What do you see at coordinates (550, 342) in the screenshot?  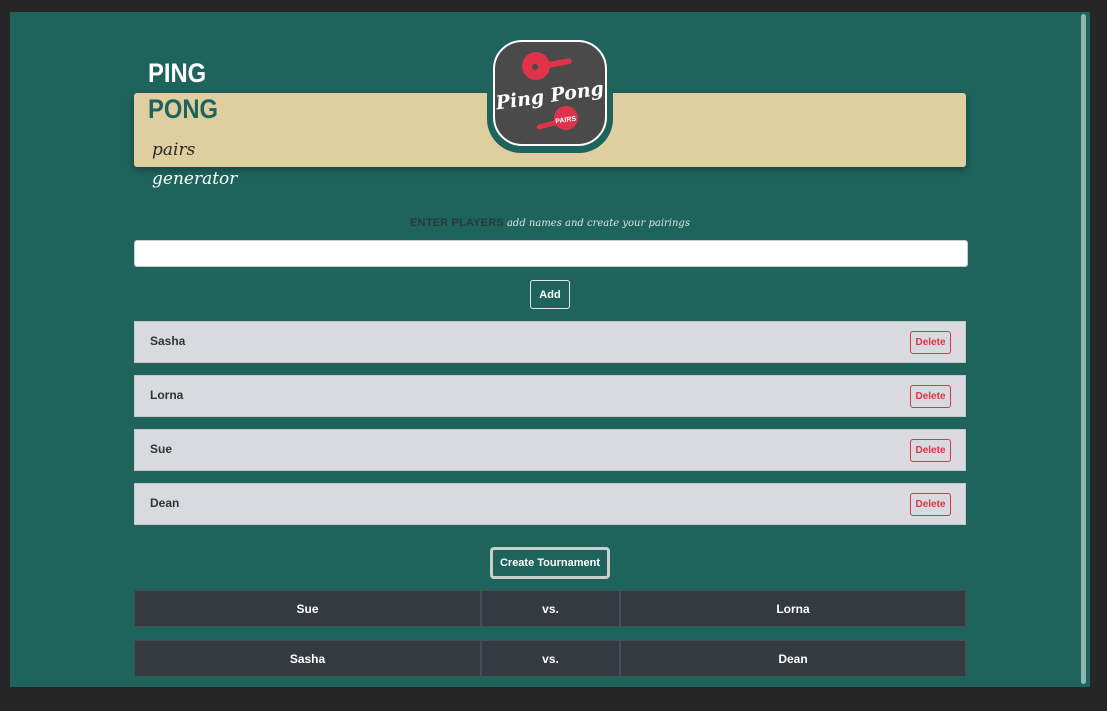 I see `player-row-sasha: Sasha Delete` at bounding box center [550, 342].